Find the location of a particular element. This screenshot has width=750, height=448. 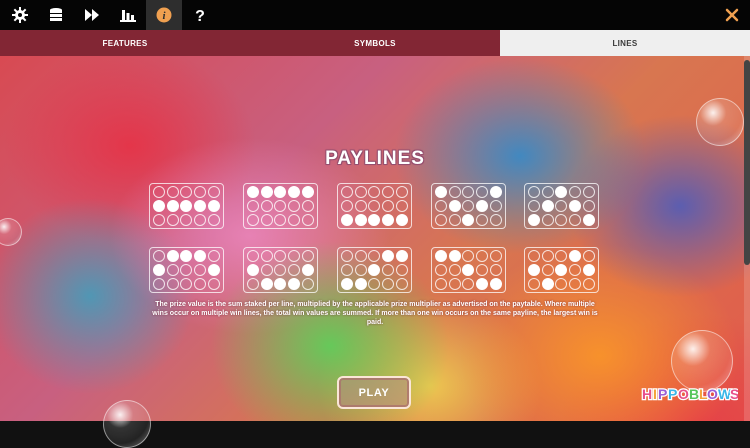

autoplay-button is located at coordinates (92, 15).